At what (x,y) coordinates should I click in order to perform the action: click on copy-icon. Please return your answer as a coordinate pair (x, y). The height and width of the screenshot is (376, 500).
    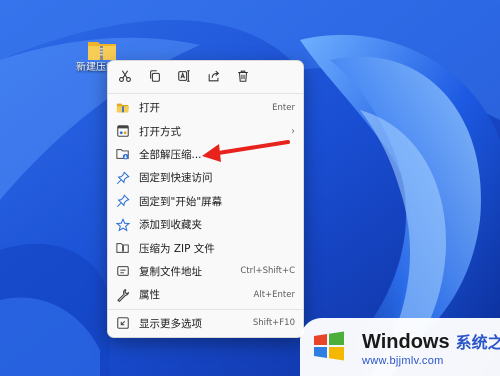
    Looking at the image, I should click on (154, 76).